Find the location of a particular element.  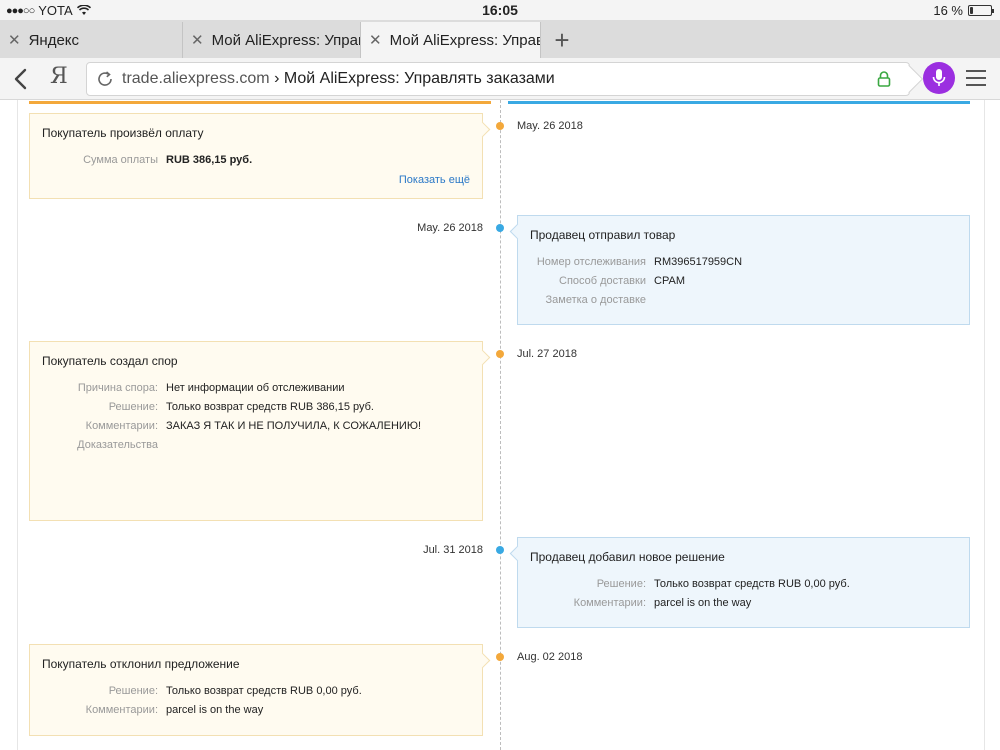

status-right: 16 % is located at coordinates (963, 10).